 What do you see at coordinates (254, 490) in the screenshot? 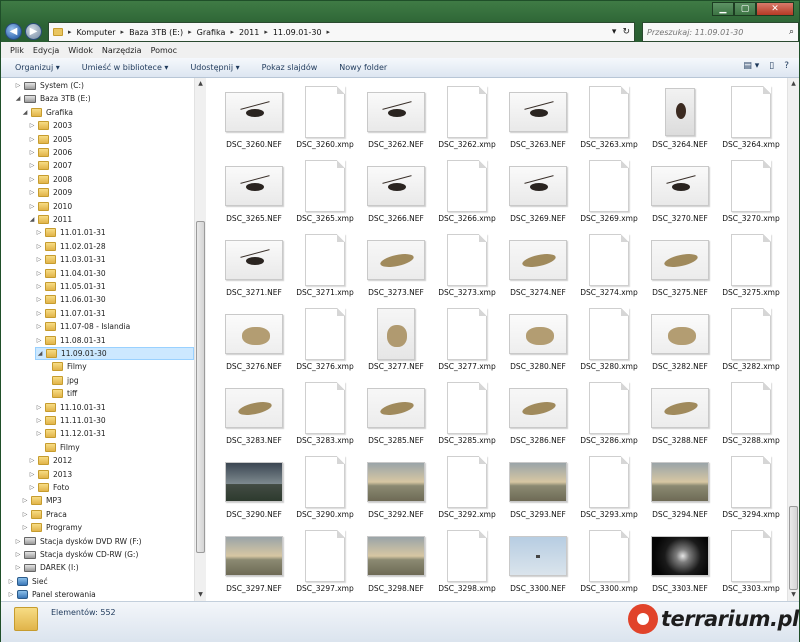
I see `file-item: DSC_3290.NEF` at bounding box center [254, 490].